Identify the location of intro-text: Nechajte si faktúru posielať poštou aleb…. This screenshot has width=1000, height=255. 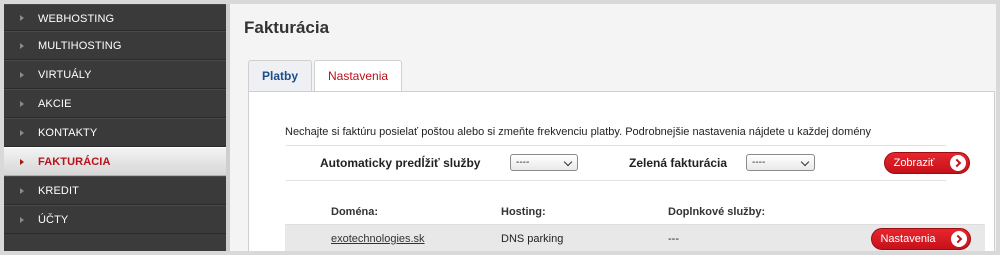
(578, 132).